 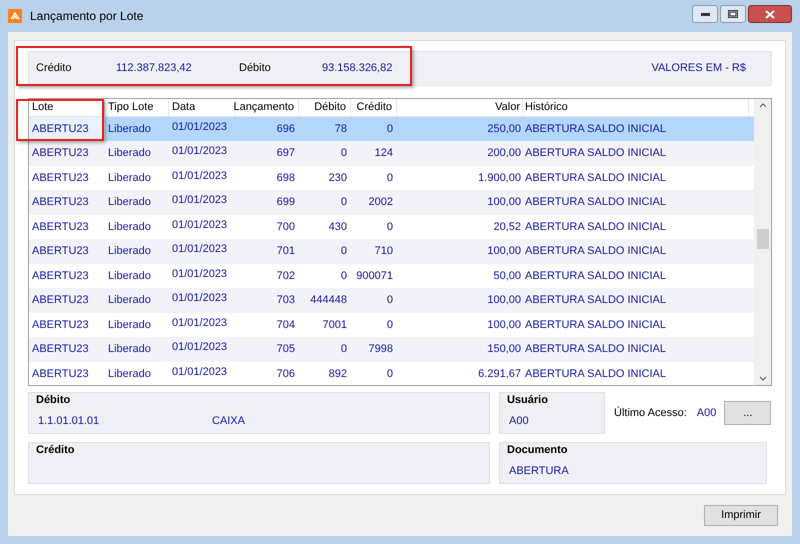 I want to click on table-cell-text: 200,00, so click(x=504, y=153).